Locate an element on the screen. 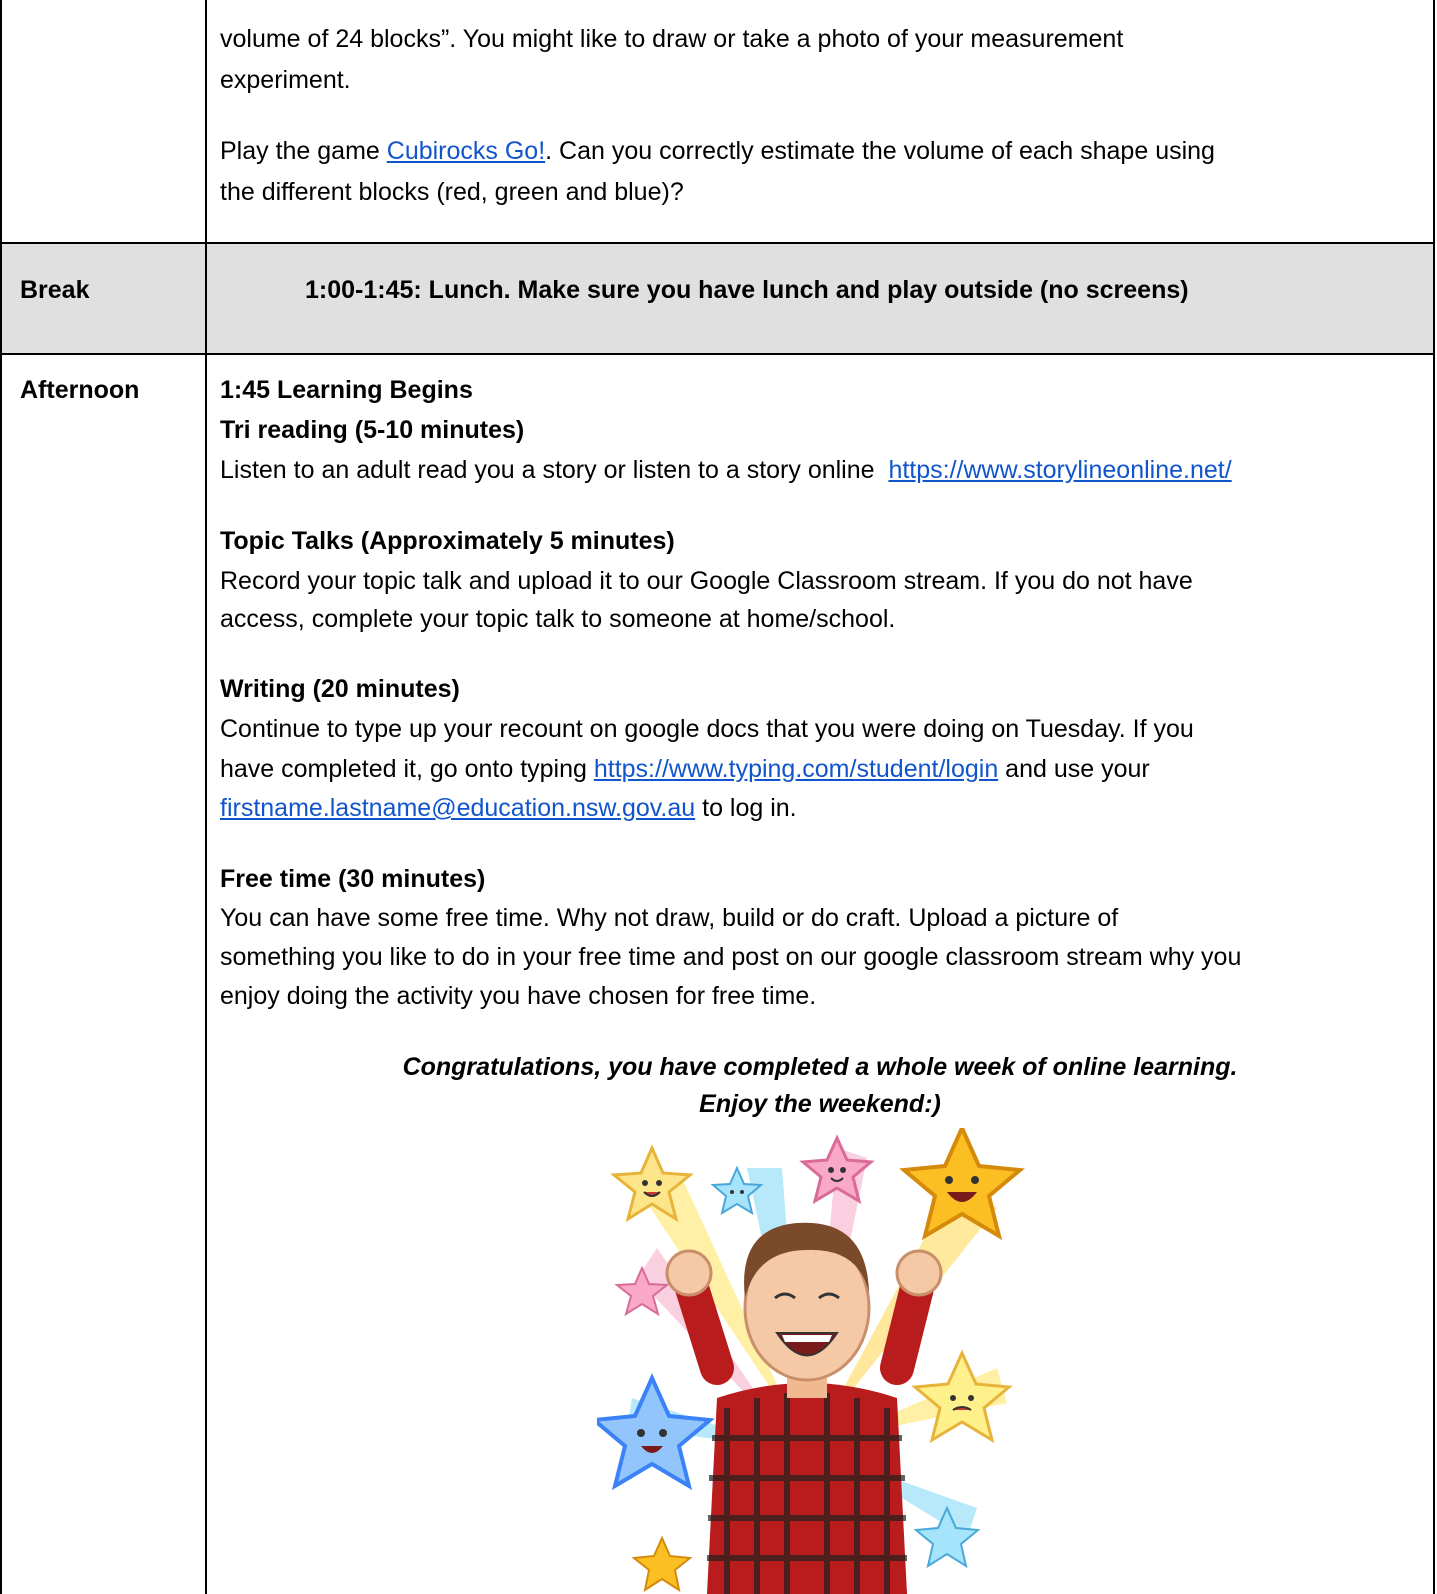  reading-heading: Tri reading (5-10 minutes) is located at coordinates (372, 430).